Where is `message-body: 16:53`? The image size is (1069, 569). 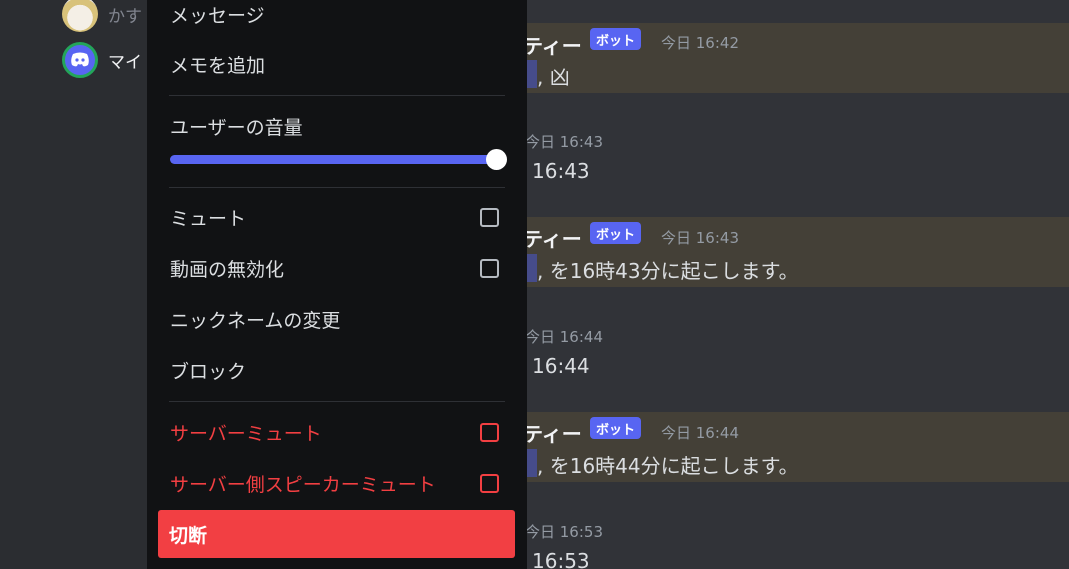 message-body: 16:53 is located at coordinates (561, 559).